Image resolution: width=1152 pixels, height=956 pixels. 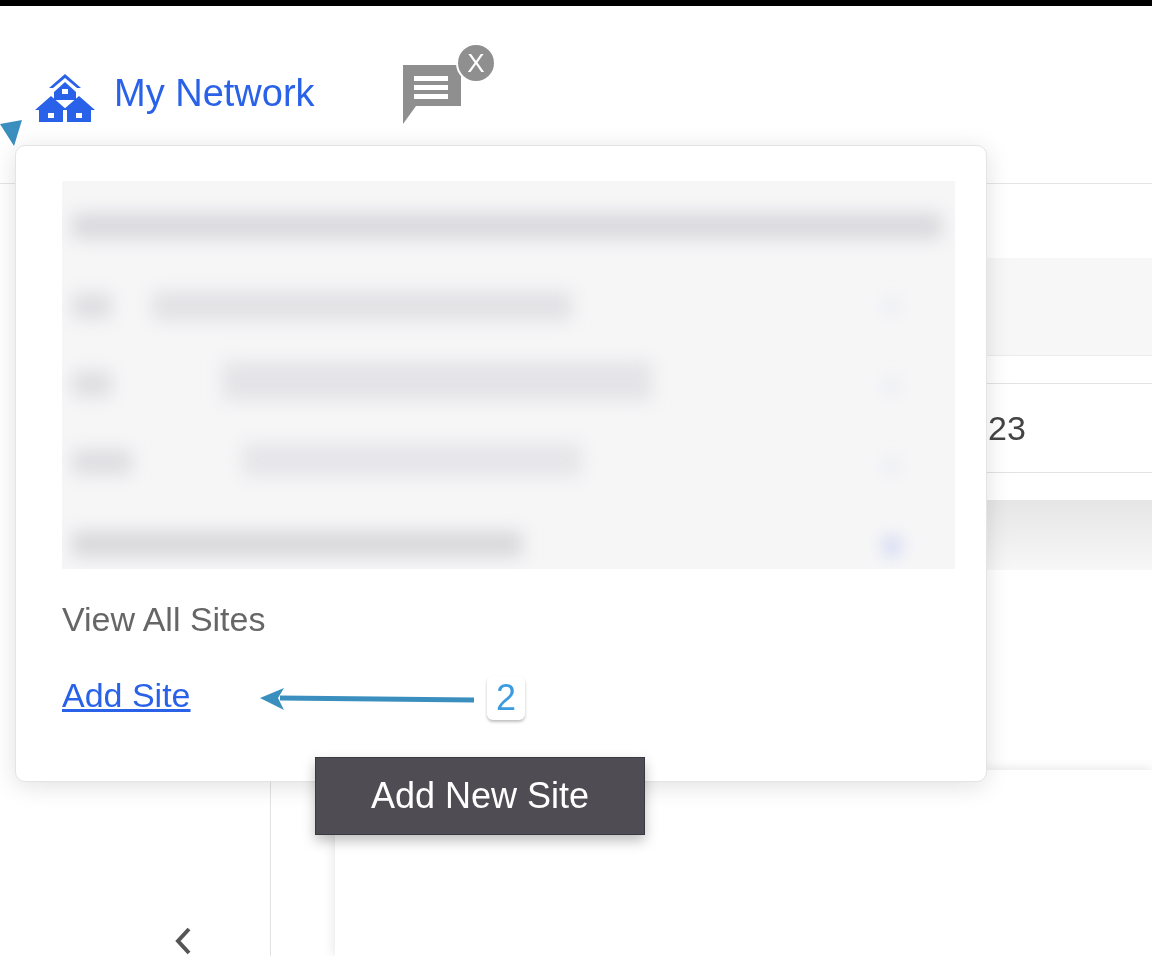 I want to click on close-badge: X, so click(x=476, y=63).